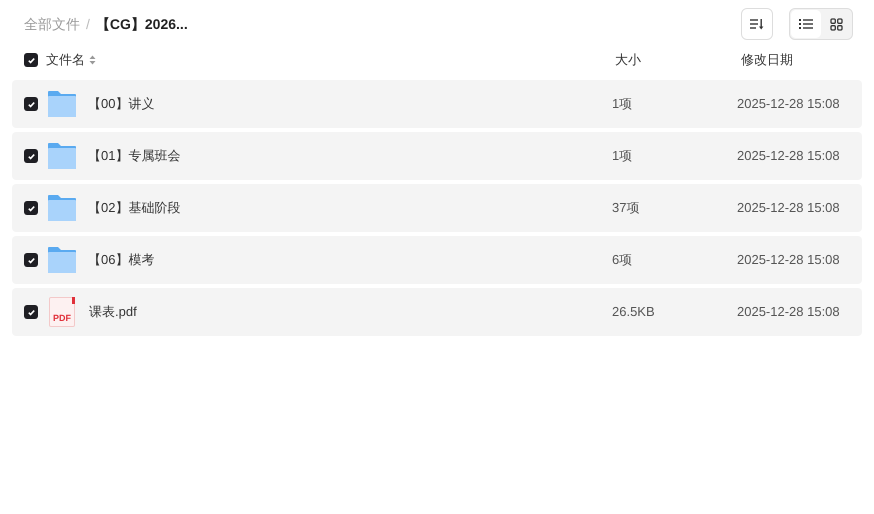 This screenshot has height=514, width=874. What do you see at coordinates (92, 60) in the screenshot?
I see `sort-arrows-icon` at bounding box center [92, 60].